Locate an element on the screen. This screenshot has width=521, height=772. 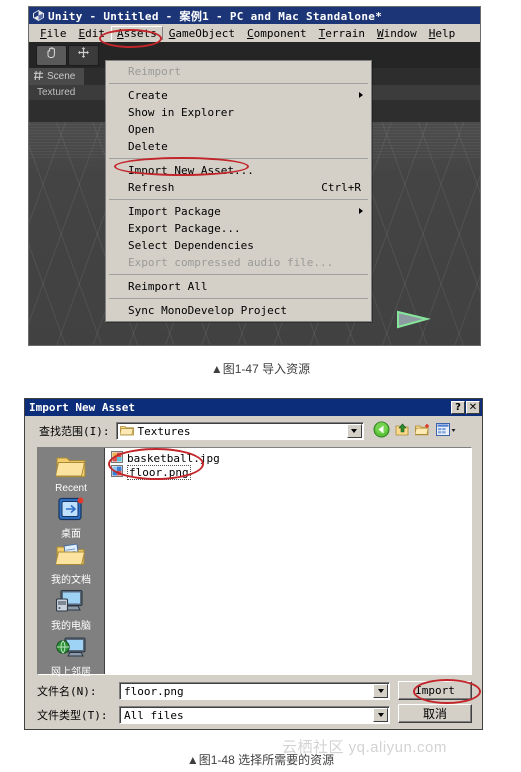
menu-file: File is located at coordinates (53, 33).